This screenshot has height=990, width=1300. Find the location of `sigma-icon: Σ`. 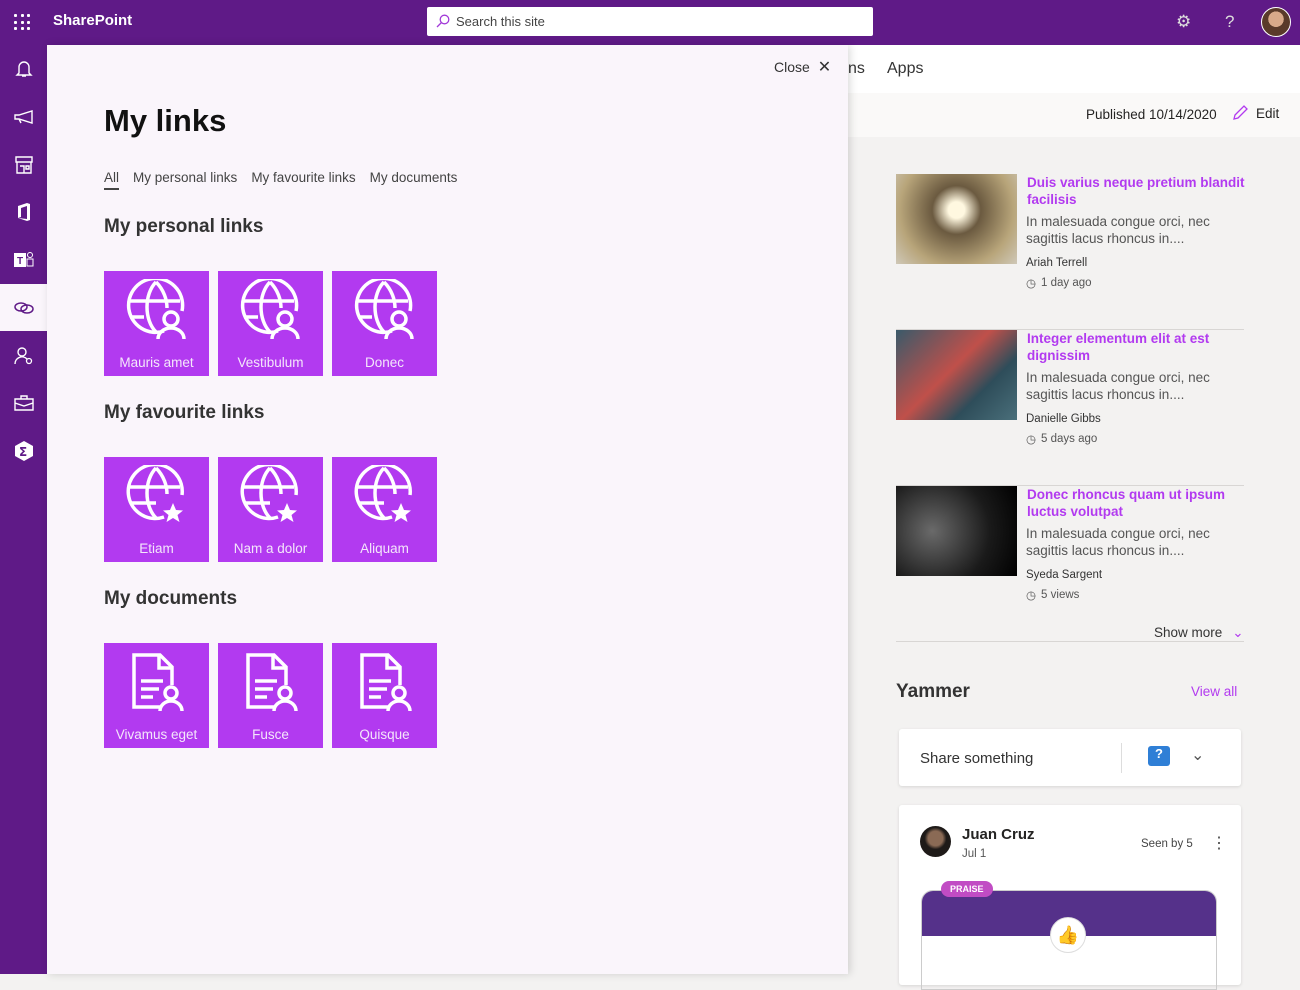

sigma-icon: Σ is located at coordinates (23, 450).